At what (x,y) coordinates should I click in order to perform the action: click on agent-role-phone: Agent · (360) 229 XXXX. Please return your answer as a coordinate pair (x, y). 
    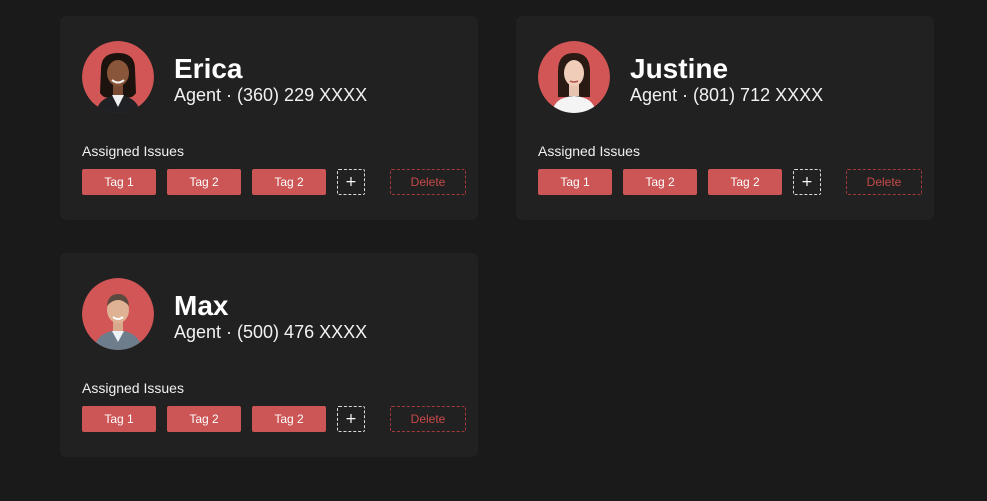
    Looking at the image, I should click on (271, 95).